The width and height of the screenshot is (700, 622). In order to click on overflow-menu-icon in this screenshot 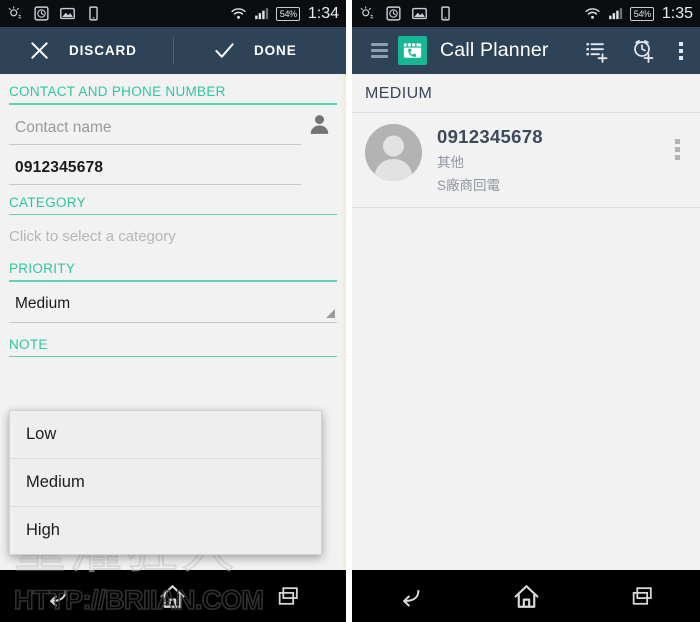, I will do `click(681, 50)`.